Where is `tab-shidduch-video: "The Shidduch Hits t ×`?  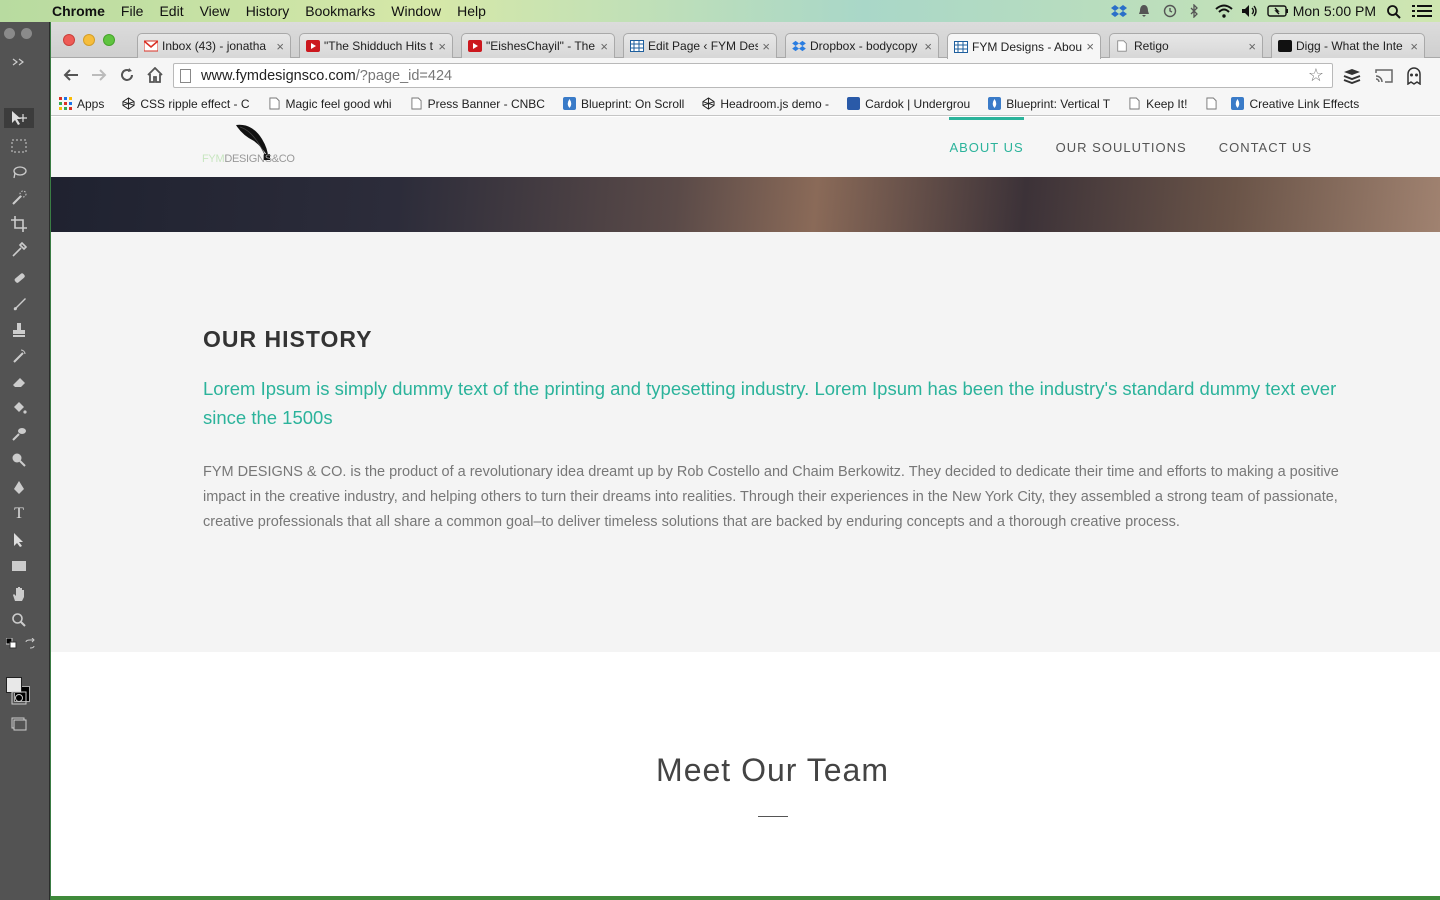 tab-shidduch-video: "The Shidduch Hits t × is located at coordinates (376, 45).